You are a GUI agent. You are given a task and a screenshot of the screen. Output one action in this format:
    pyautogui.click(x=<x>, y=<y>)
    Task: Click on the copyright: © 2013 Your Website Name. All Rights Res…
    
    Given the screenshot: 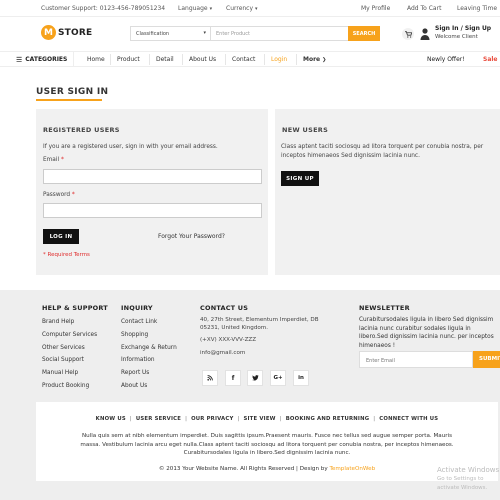 What is the action you would take?
    pyautogui.click(x=267, y=469)
    